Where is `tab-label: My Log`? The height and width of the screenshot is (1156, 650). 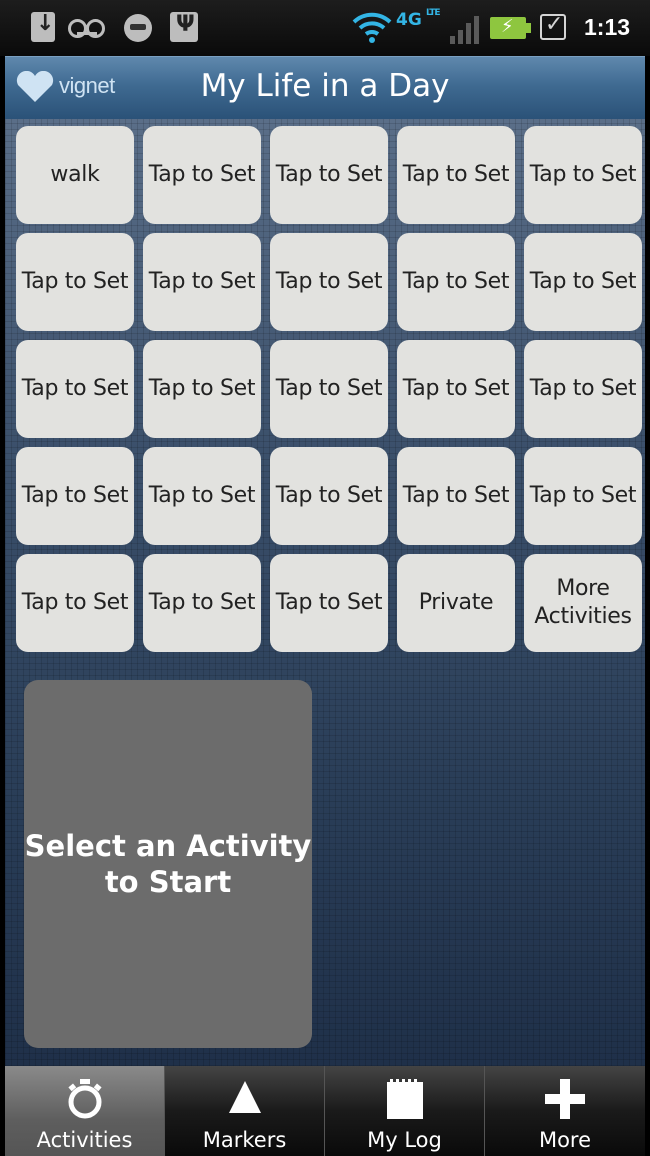 tab-label: My Log is located at coordinates (404, 1140).